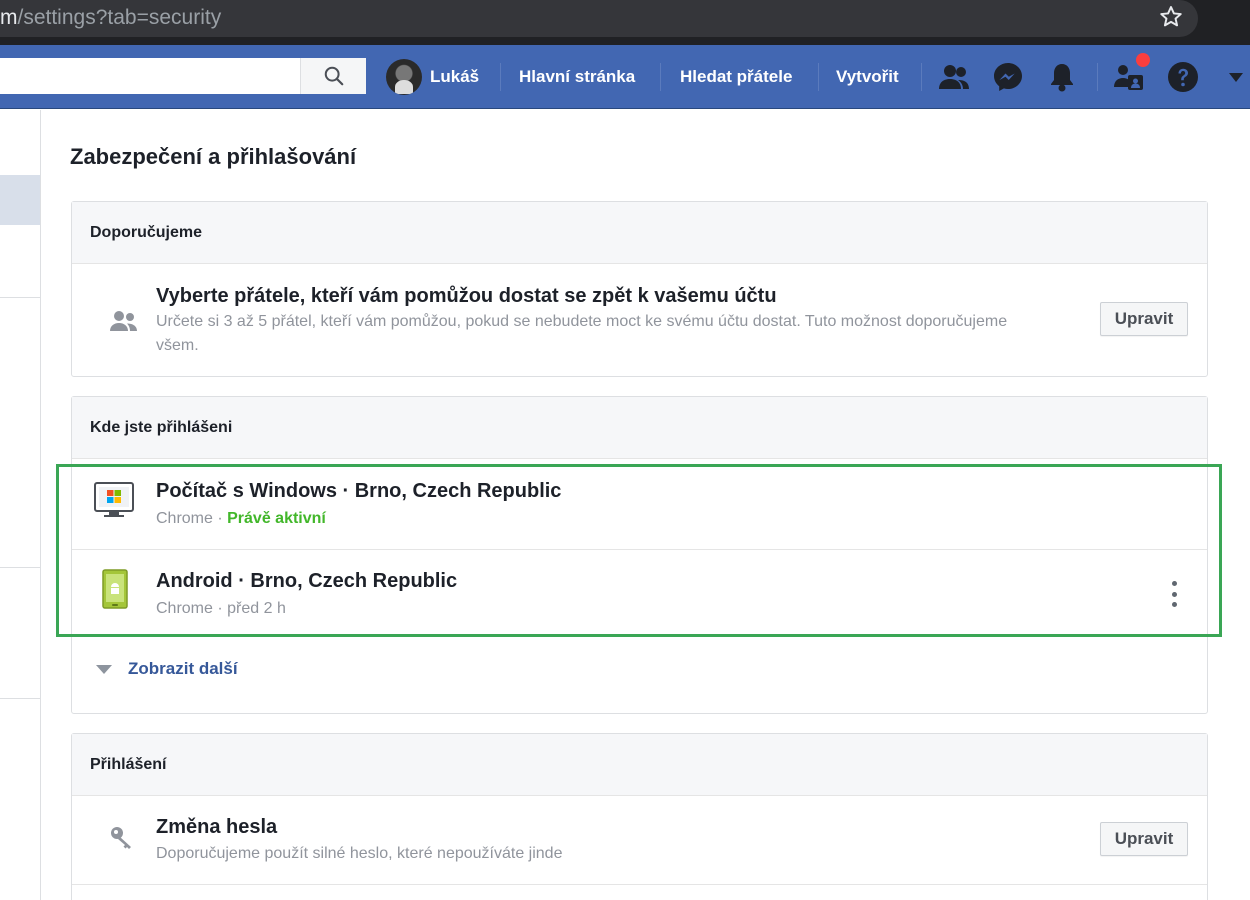  Describe the element at coordinates (123, 321) in the screenshot. I see `friends-icon` at that location.